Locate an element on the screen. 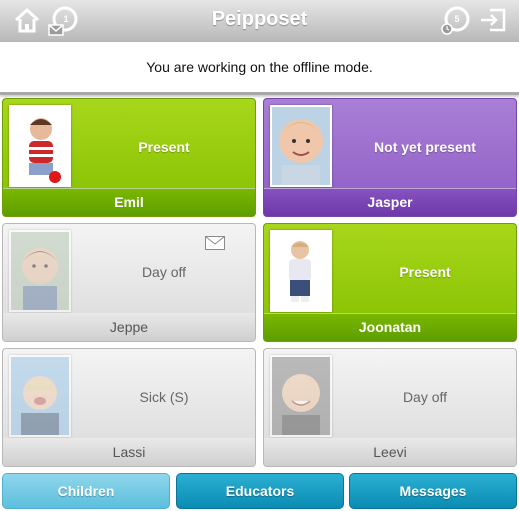 The height and width of the screenshot is (511, 519). child-name: Leevi is located at coordinates (390, 452).